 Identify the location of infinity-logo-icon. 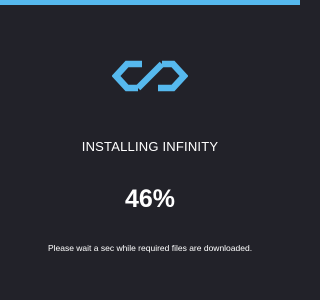
(150, 76).